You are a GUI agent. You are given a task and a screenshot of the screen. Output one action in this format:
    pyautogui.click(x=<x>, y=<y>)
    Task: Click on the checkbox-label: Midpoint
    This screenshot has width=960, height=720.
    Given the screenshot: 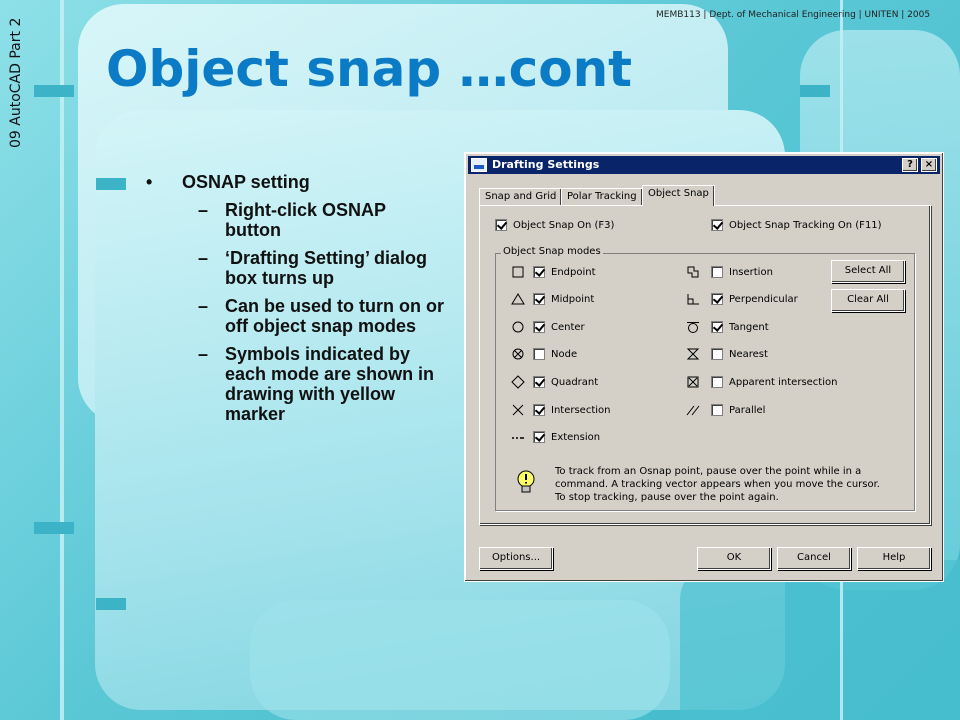 What is the action you would take?
    pyautogui.click(x=573, y=299)
    